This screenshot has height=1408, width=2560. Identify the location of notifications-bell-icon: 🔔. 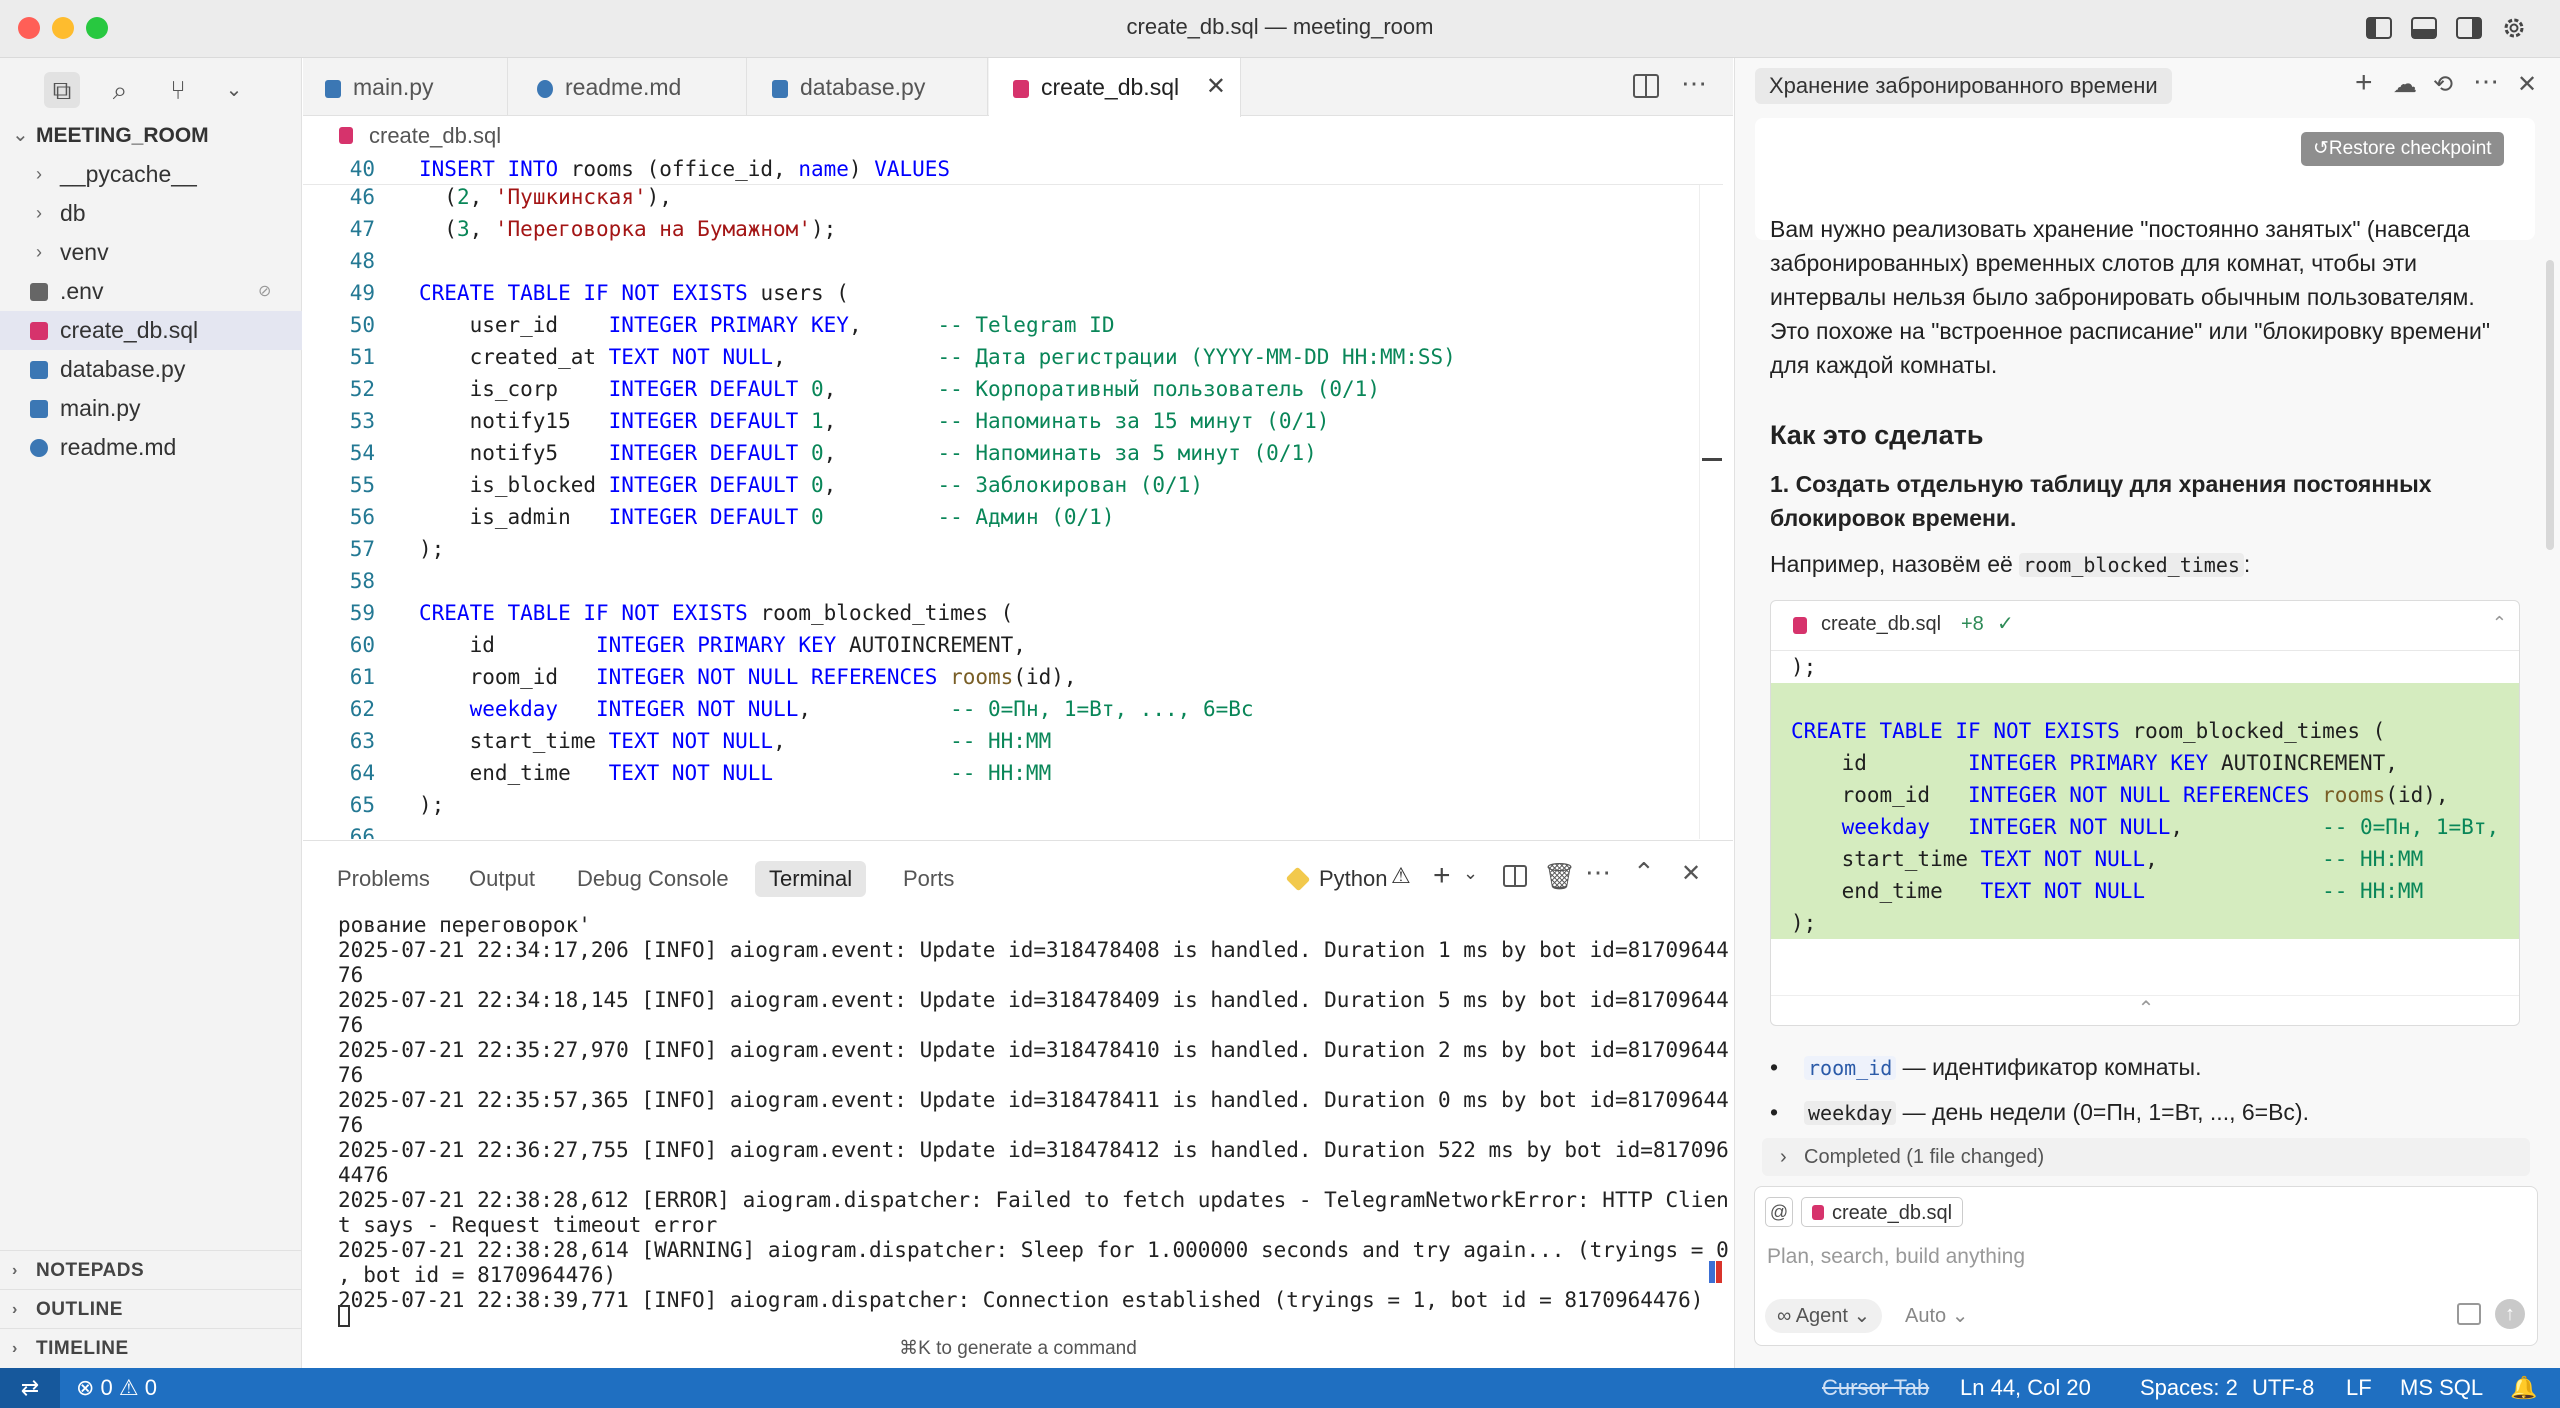
(2523, 1388).